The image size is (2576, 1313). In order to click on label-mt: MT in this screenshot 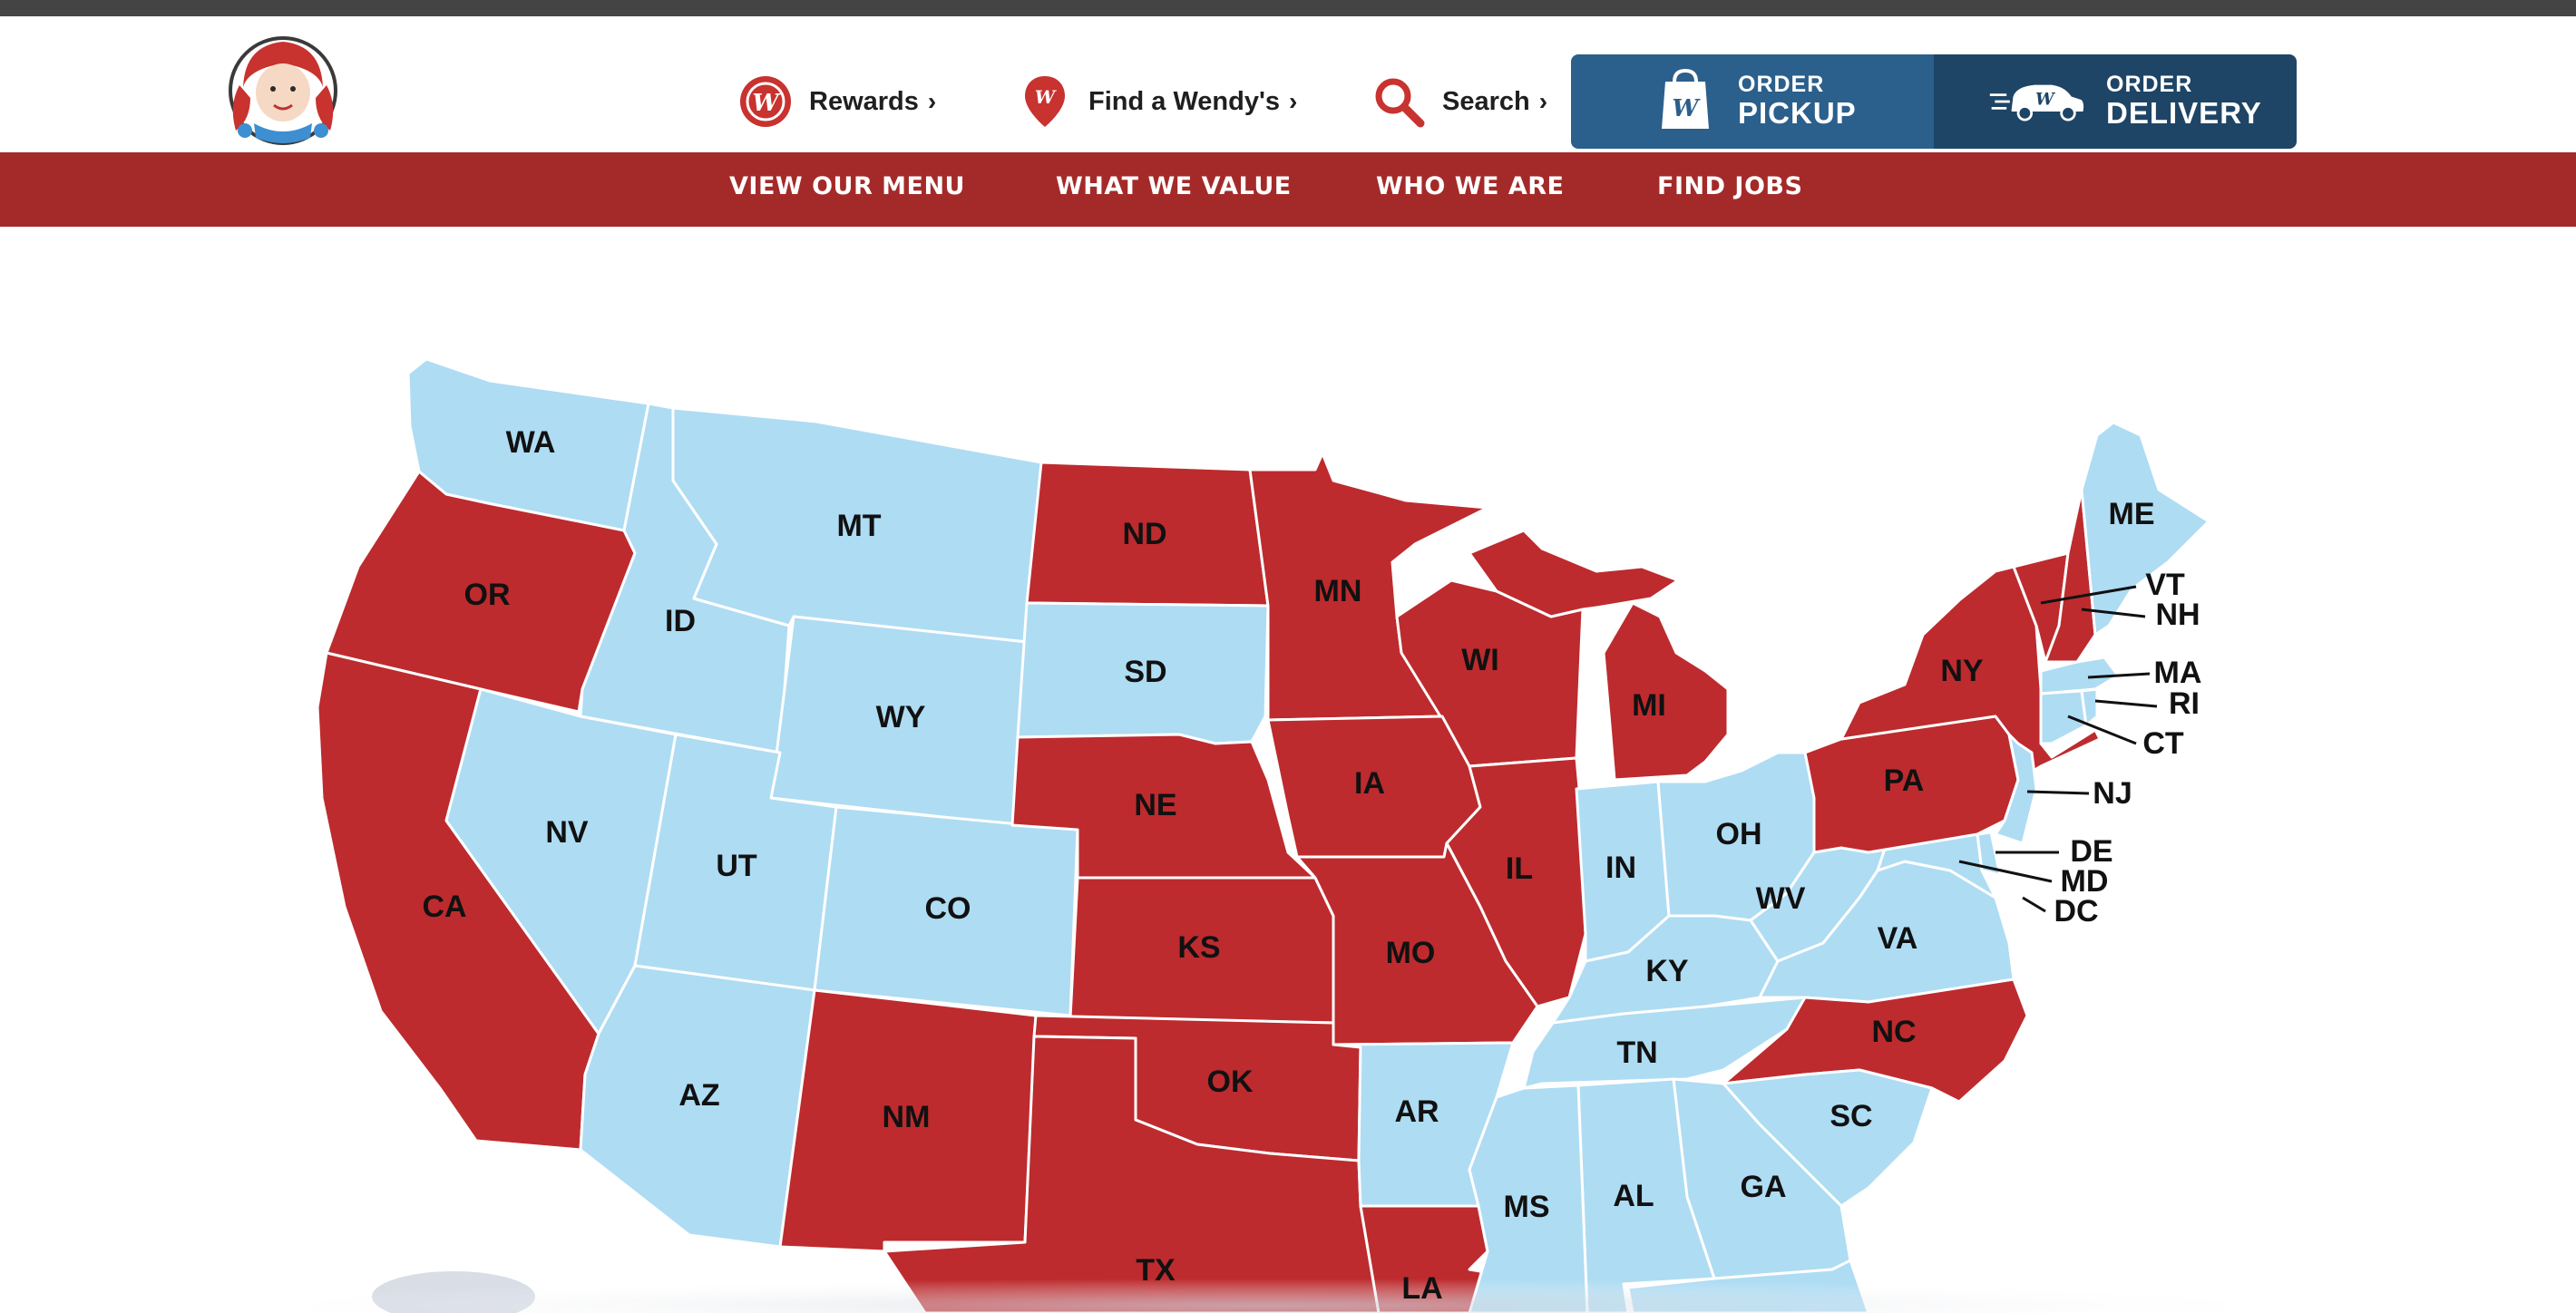, I will do `click(858, 526)`.